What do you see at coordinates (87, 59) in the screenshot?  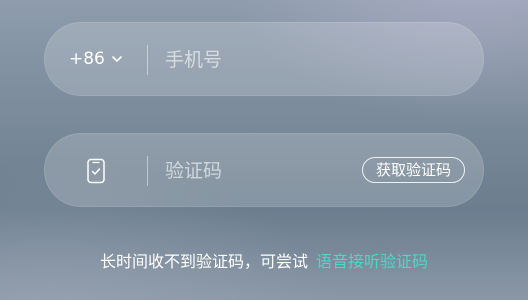 I see `country-code-label: +86` at bounding box center [87, 59].